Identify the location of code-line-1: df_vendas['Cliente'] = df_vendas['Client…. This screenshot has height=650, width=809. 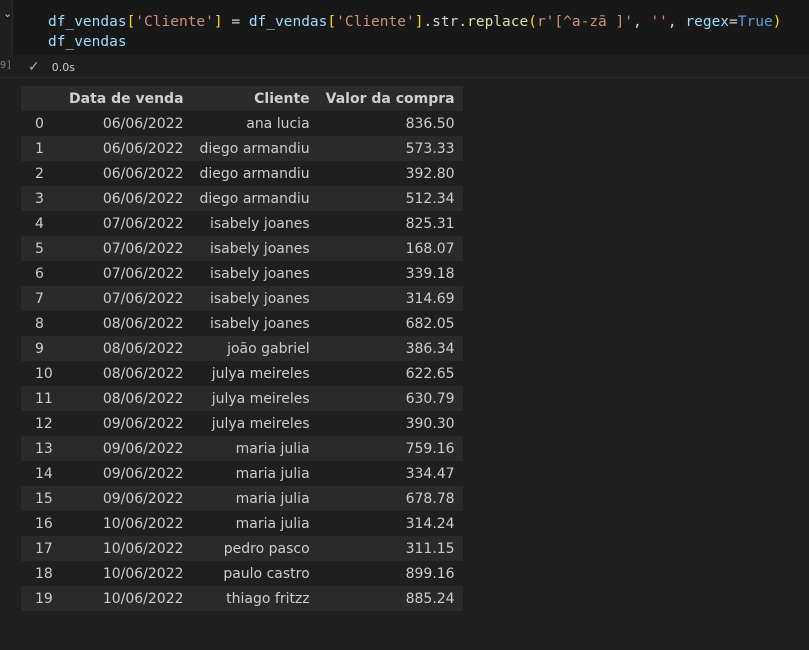
(415, 22).